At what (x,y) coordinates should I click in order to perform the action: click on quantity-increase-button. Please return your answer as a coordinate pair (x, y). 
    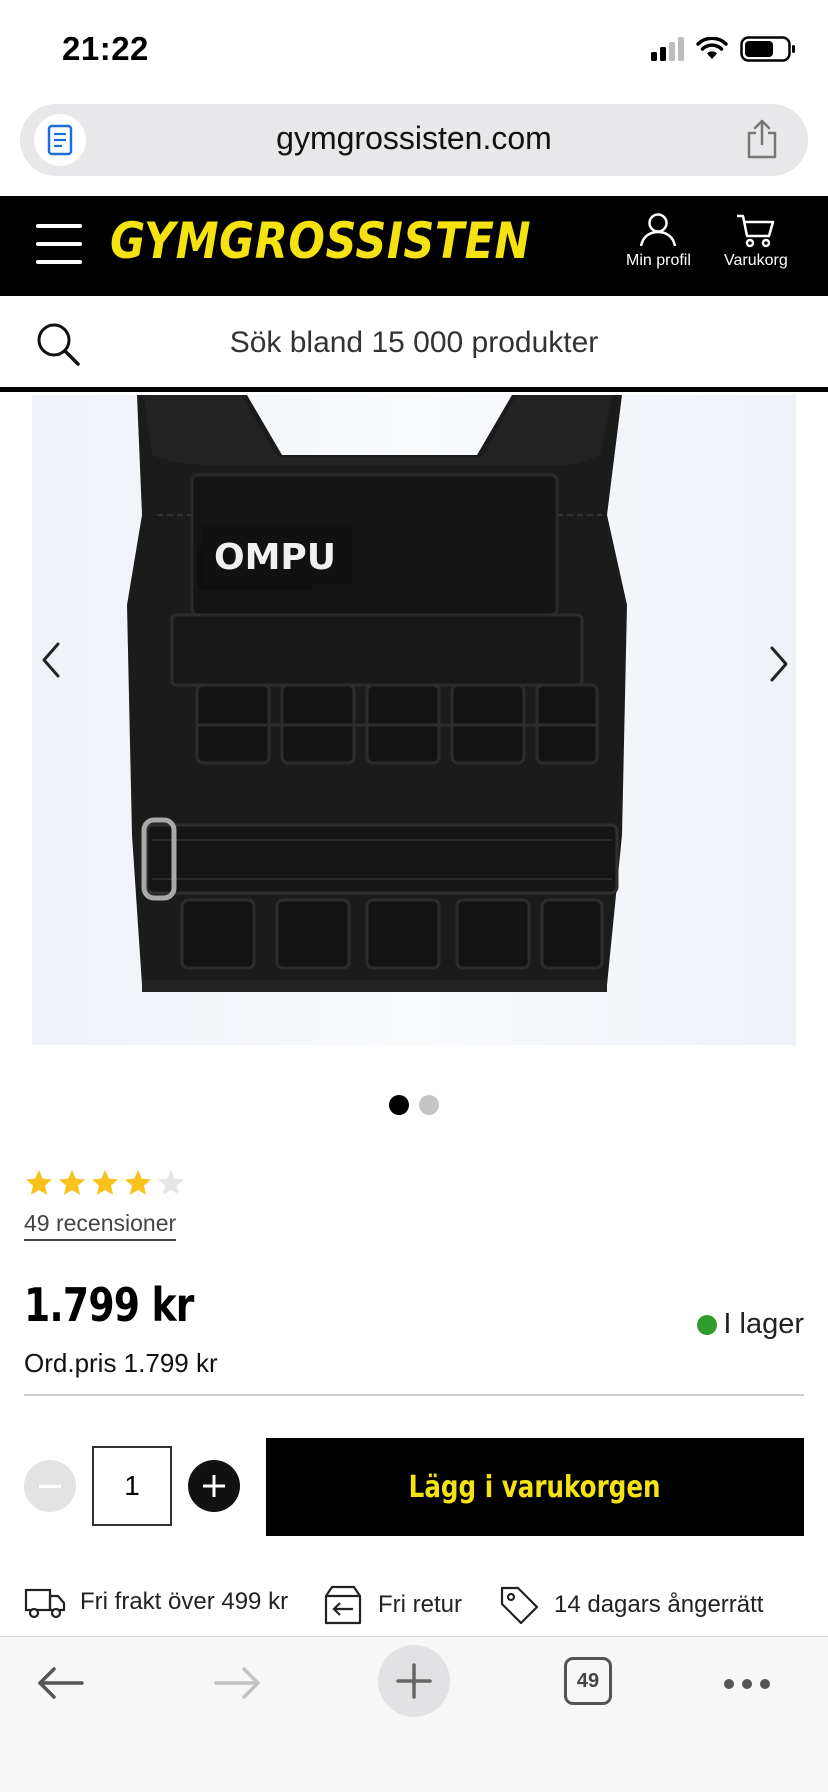
    Looking at the image, I should click on (214, 1486).